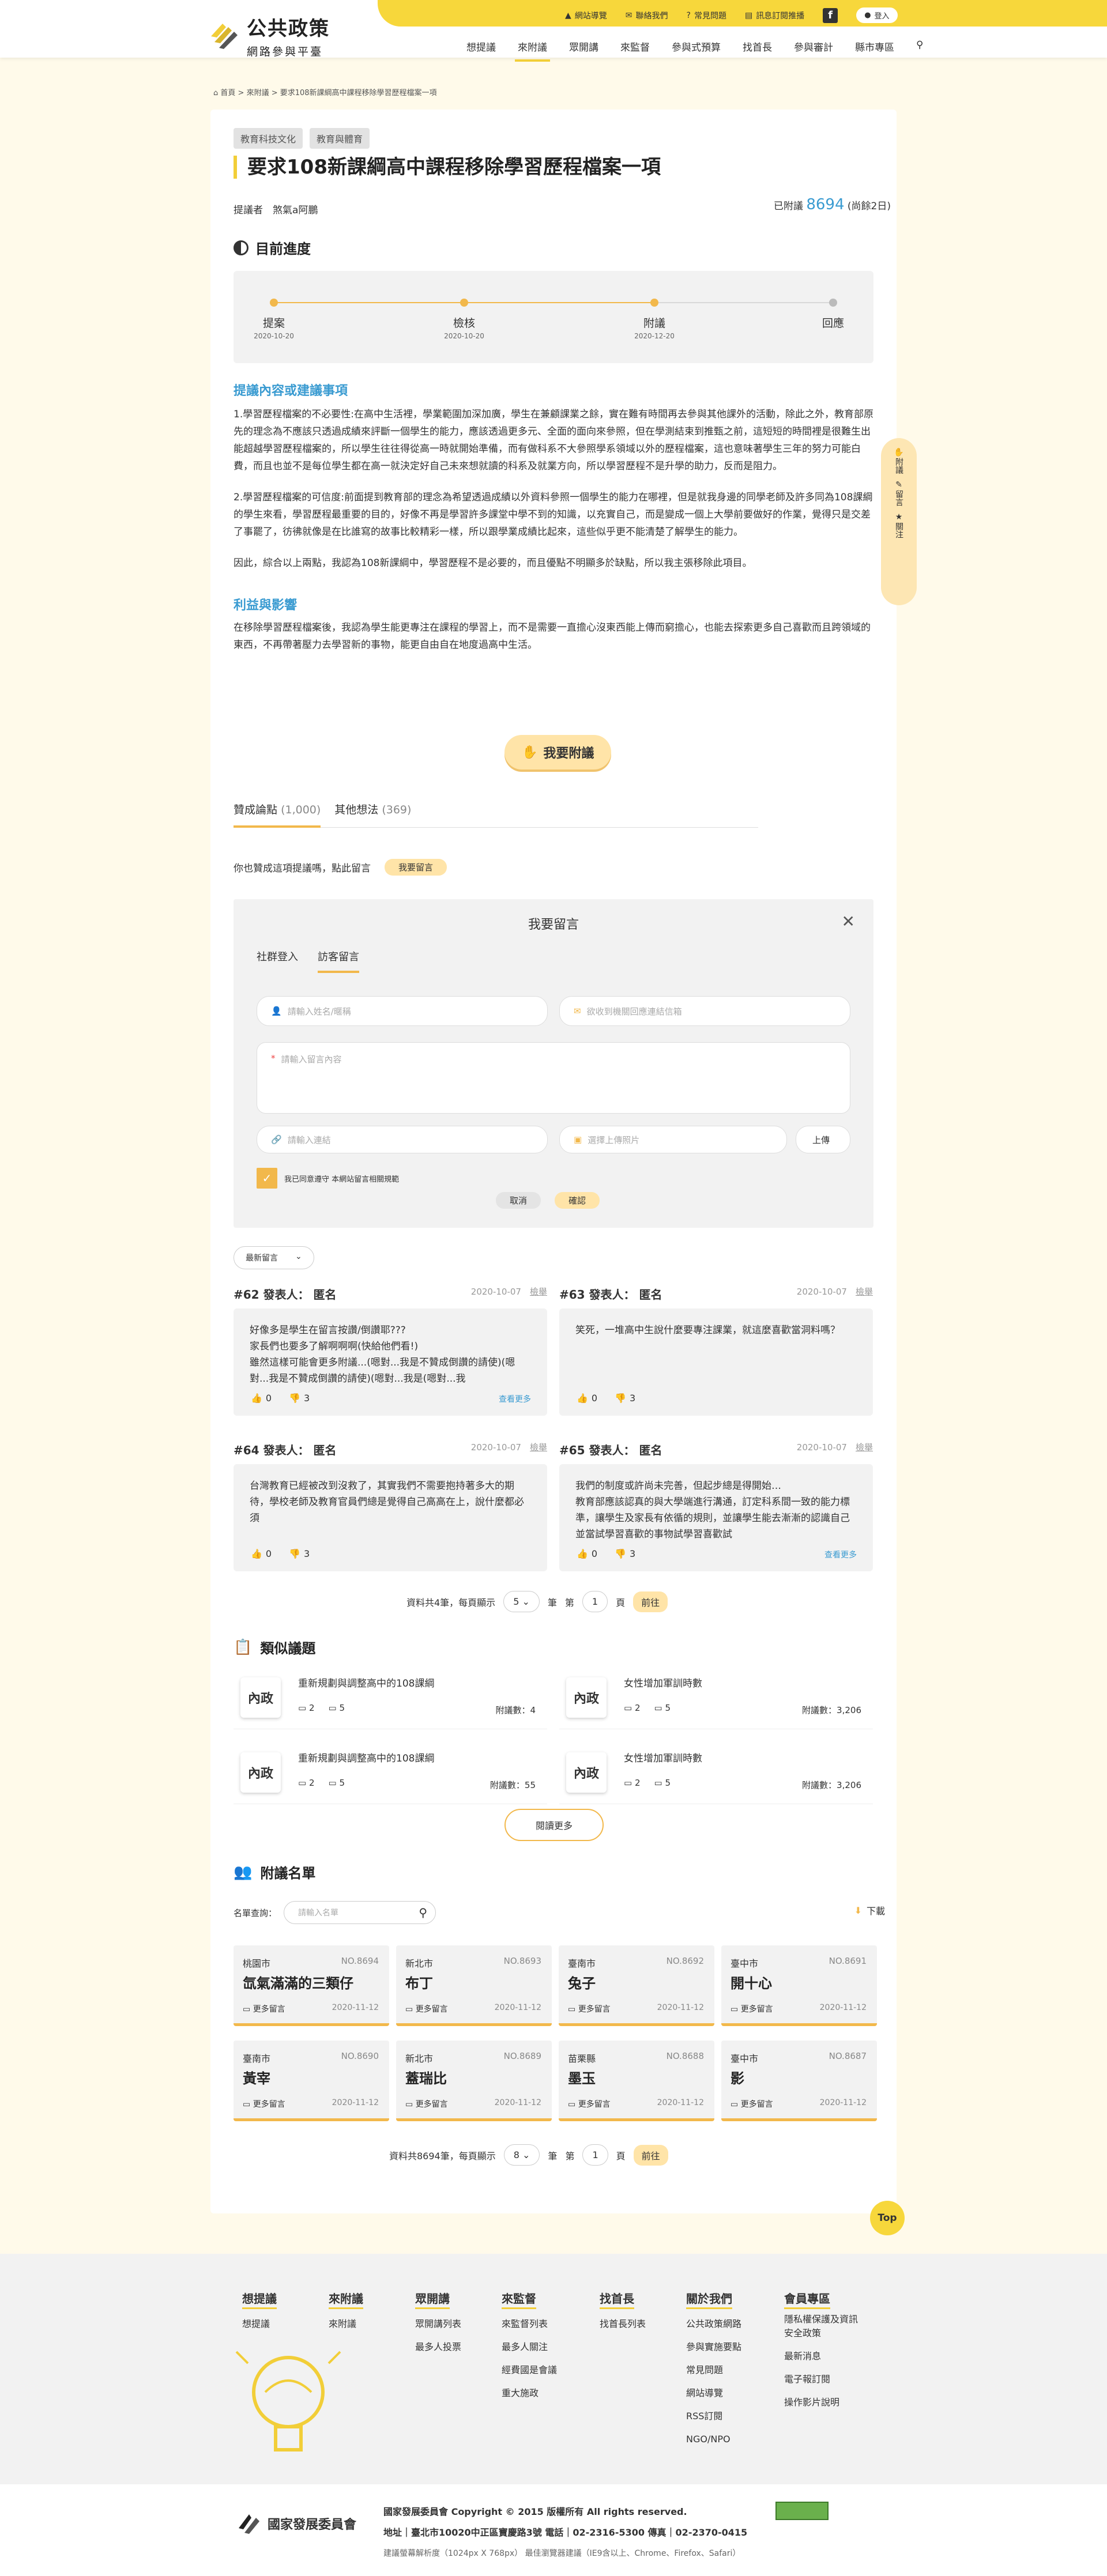  I want to click on footer-link: 隱私權保護及資訊安全政策, so click(821, 2326).